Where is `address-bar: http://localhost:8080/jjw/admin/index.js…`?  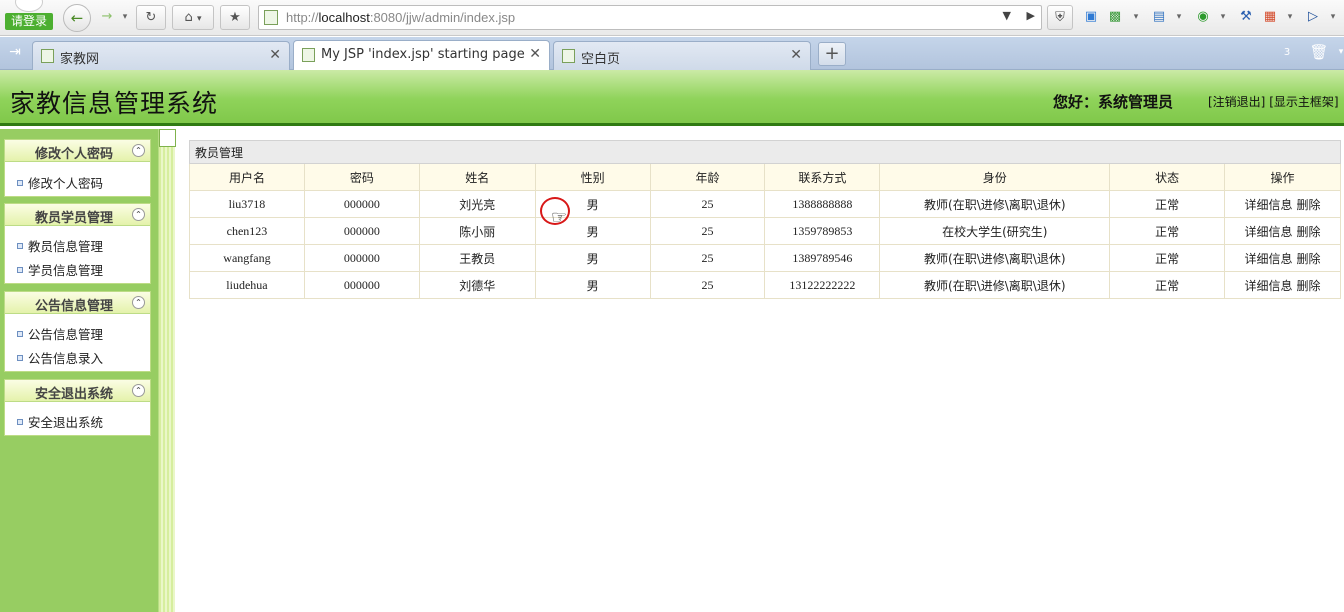
address-bar: http://localhost:8080/jjw/admin/index.js… is located at coordinates (650, 17).